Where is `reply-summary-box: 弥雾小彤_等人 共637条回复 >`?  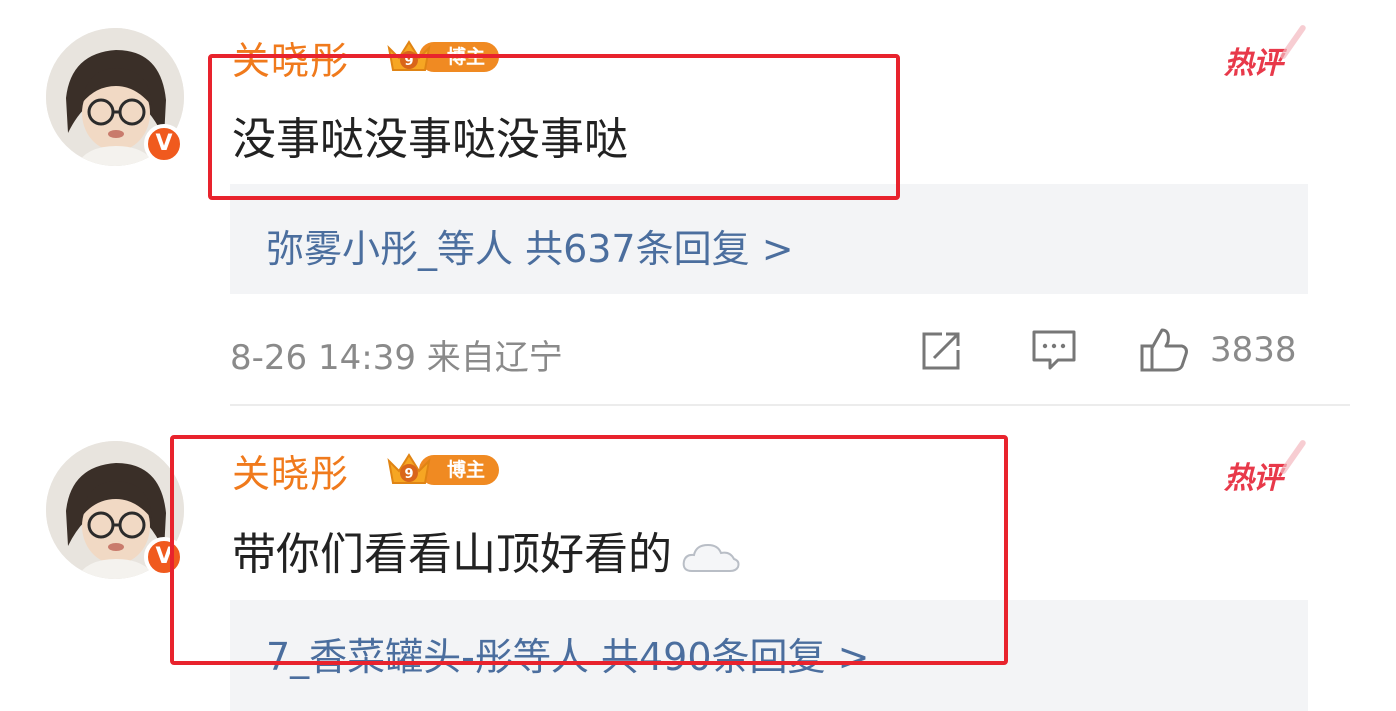 reply-summary-box: 弥雾小彤_等人 共637条回复 > is located at coordinates (769, 239).